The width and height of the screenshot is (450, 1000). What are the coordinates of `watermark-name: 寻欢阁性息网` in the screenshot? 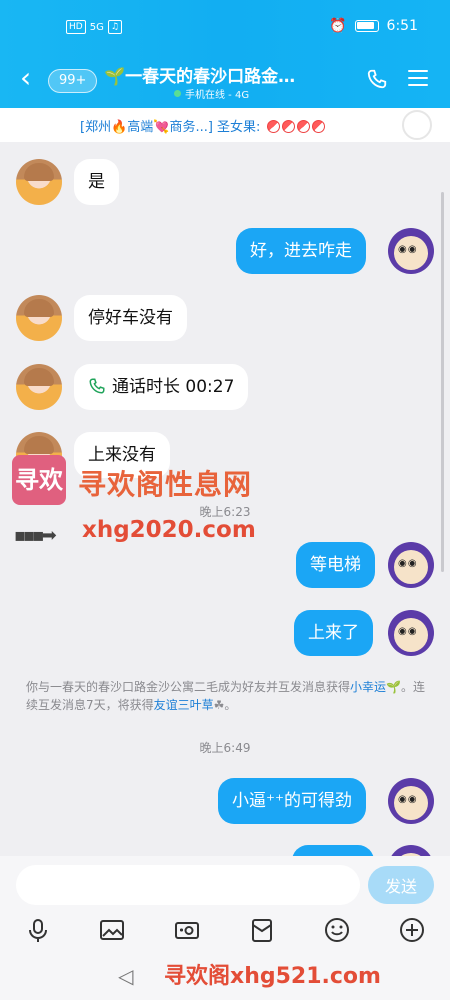 It's located at (165, 484).